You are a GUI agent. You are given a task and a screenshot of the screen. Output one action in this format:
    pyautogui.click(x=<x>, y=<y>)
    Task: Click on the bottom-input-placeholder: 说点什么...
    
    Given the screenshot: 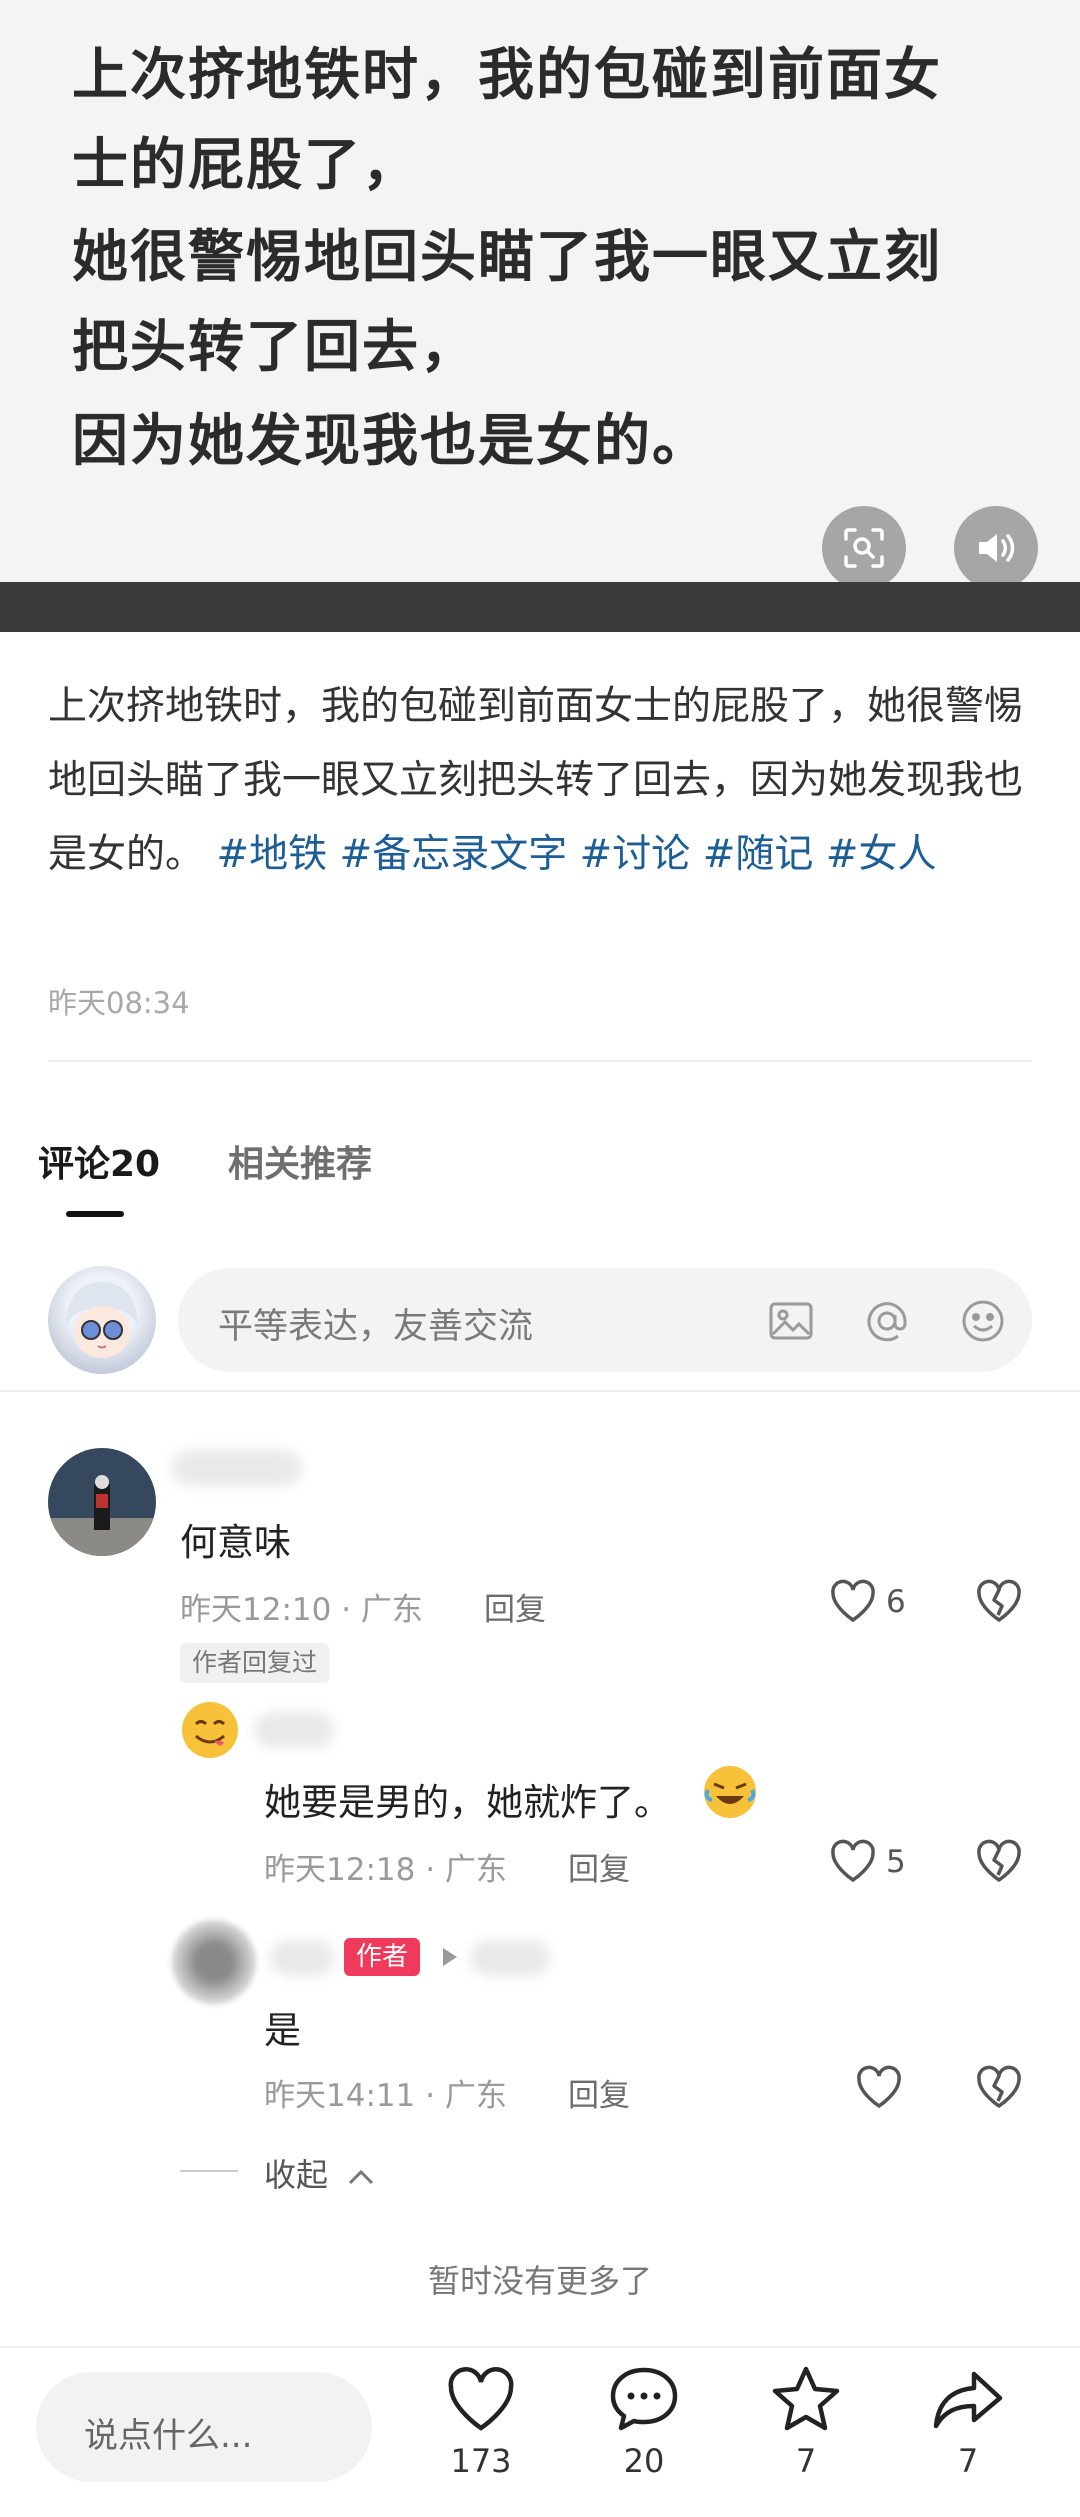 What is the action you would take?
    pyautogui.click(x=168, y=2436)
    